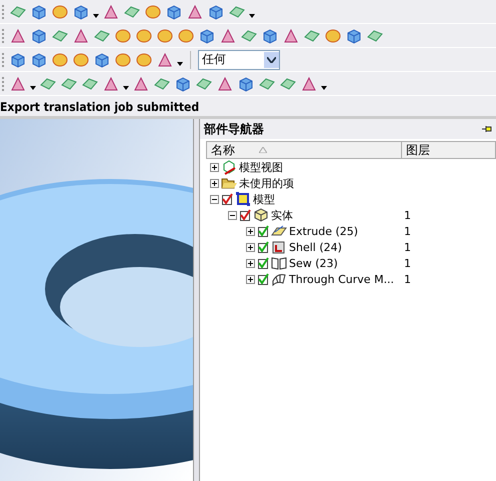 The height and width of the screenshot is (481, 496). What do you see at coordinates (261, 167) in the screenshot?
I see `tree-item: 模型视图` at bounding box center [261, 167].